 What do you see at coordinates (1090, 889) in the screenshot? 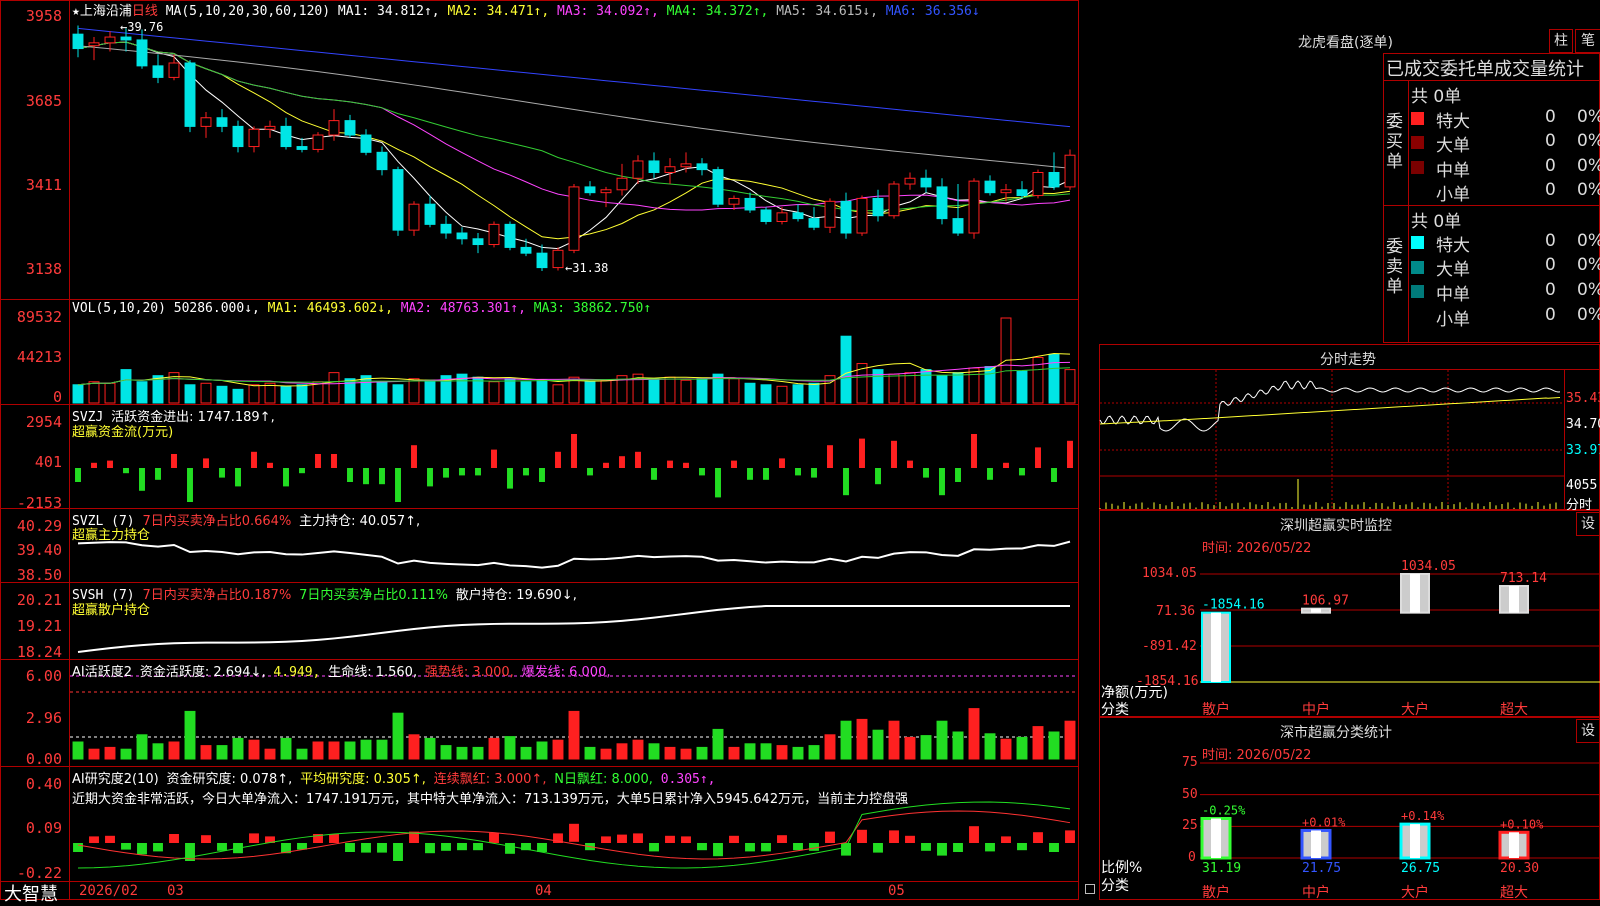
I see `lock-icon` at bounding box center [1090, 889].